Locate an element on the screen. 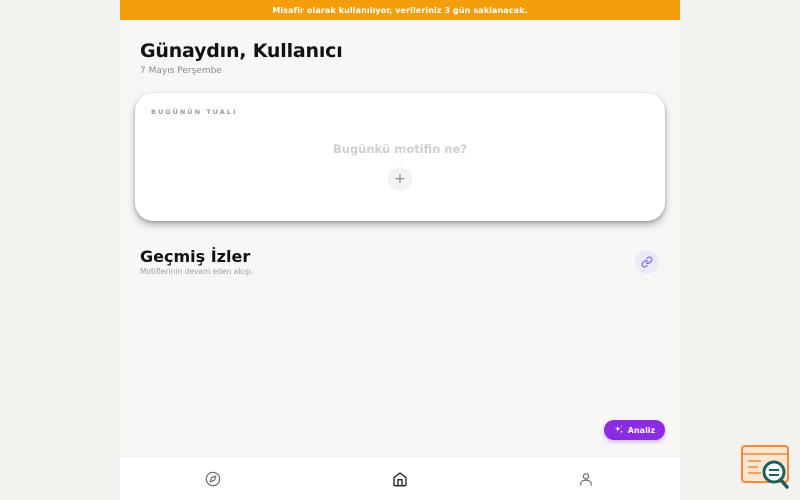 The width and height of the screenshot is (800, 500). sparkles-icon is located at coordinates (618, 429).